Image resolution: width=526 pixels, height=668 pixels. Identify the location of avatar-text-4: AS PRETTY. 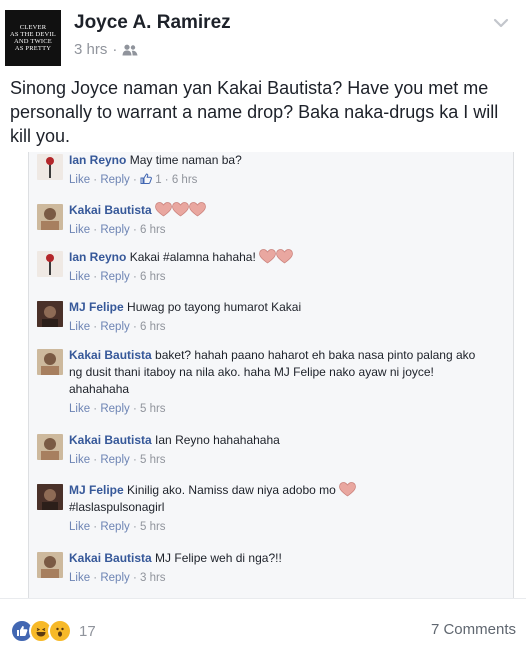
(33, 48).